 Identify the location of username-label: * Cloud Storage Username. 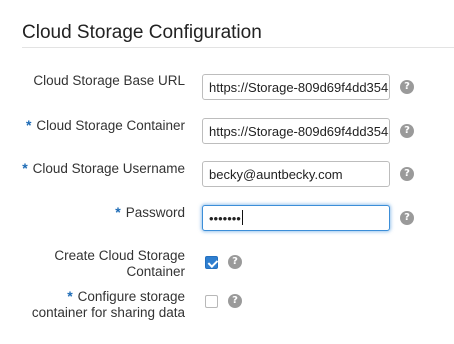
(103, 168).